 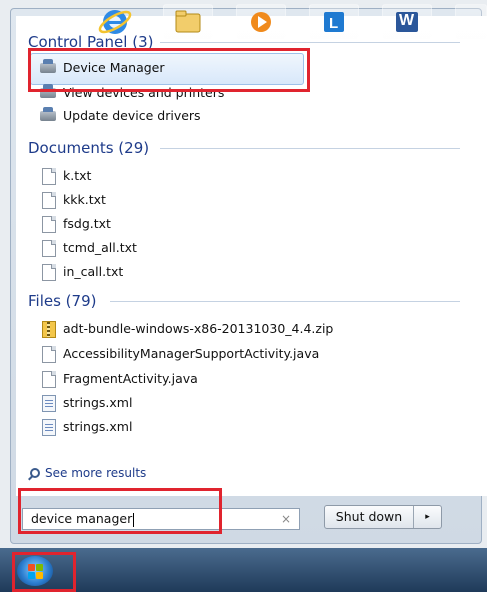 I want to click on shut-down-options-arrow: ▸, so click(x=427, y=517).